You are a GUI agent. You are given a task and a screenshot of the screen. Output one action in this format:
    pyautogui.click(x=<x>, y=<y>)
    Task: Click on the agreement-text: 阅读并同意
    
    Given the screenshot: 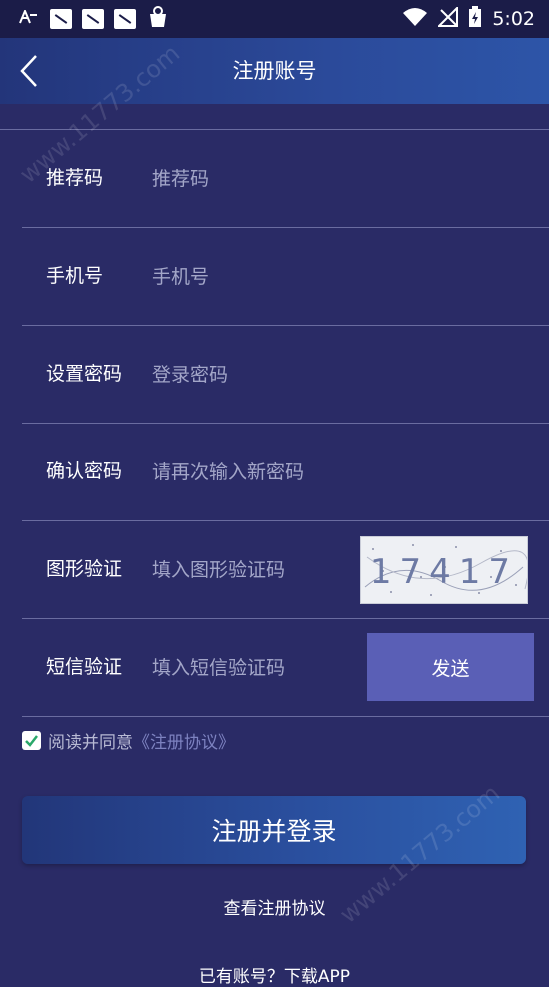 What is the action you would take?
    pyautogui.click(x=90, y=742)
    